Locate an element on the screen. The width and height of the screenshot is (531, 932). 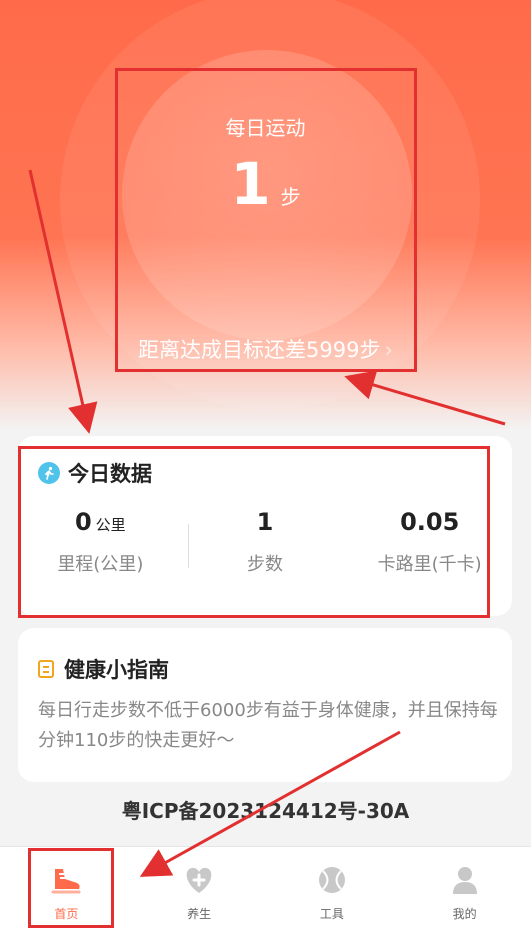
health-guide-text: 每日行走步数不低于6000步有益于身体健康，并且保持每分钟110步的快走更好～ is located at coordinates (268, 725).